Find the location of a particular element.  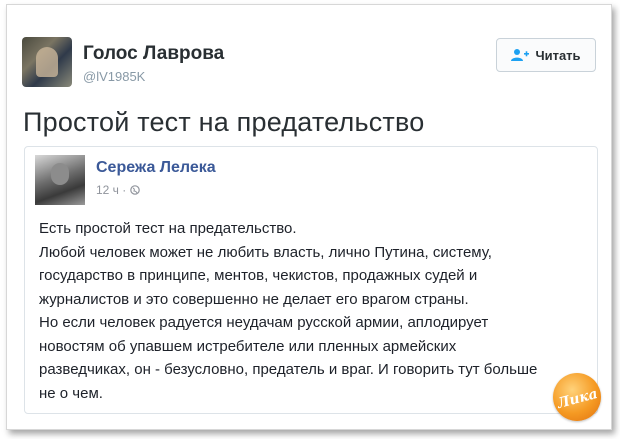

watermark-logo: Лика is located at coordinates (577, 397).